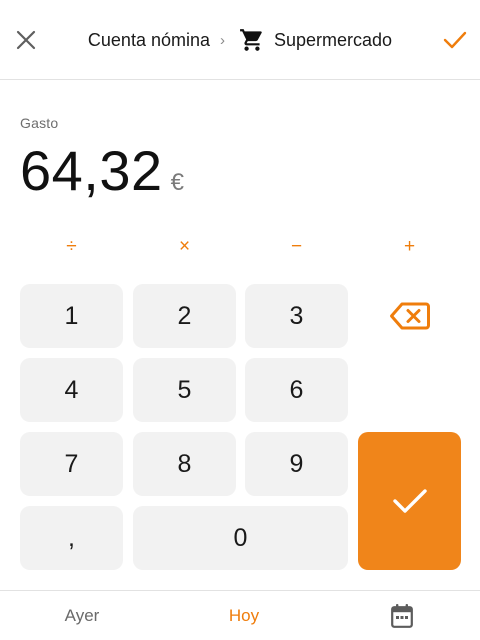 The image size is (480, 640). Describe the element at coordinates (296, 390) in the screenshot. I see `key-6: 6` at that location.